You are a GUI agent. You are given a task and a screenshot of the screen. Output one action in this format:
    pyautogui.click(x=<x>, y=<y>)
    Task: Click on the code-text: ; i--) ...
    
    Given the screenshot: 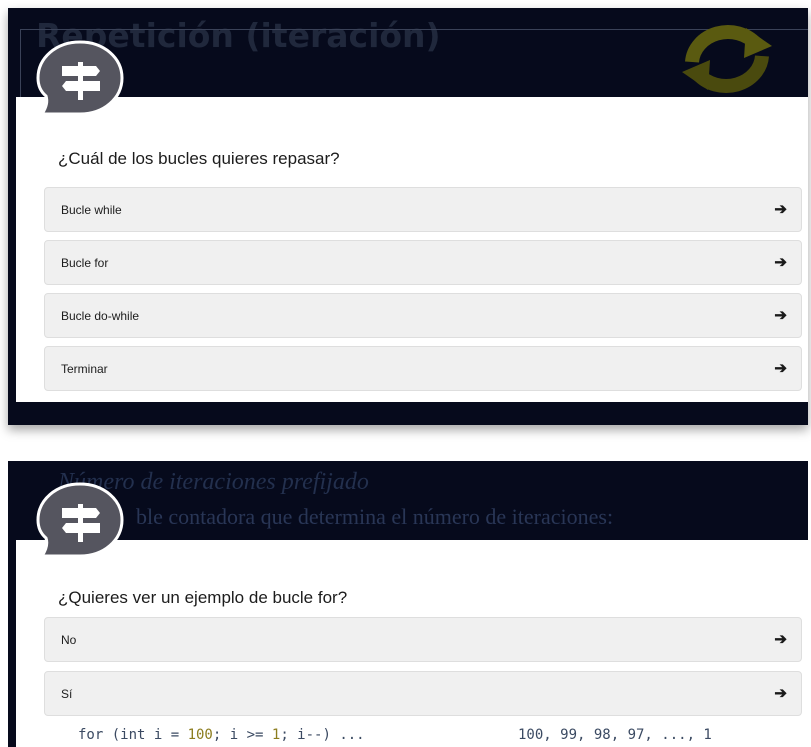 What is the action you would take?
    pyautogui.click(x=322, y=735)
    